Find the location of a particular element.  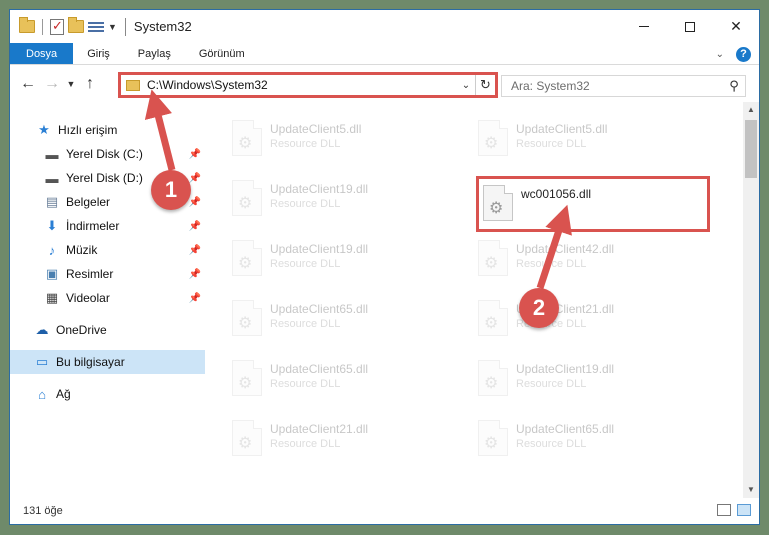

help-icon: ? is located at coordinates (743, 54).